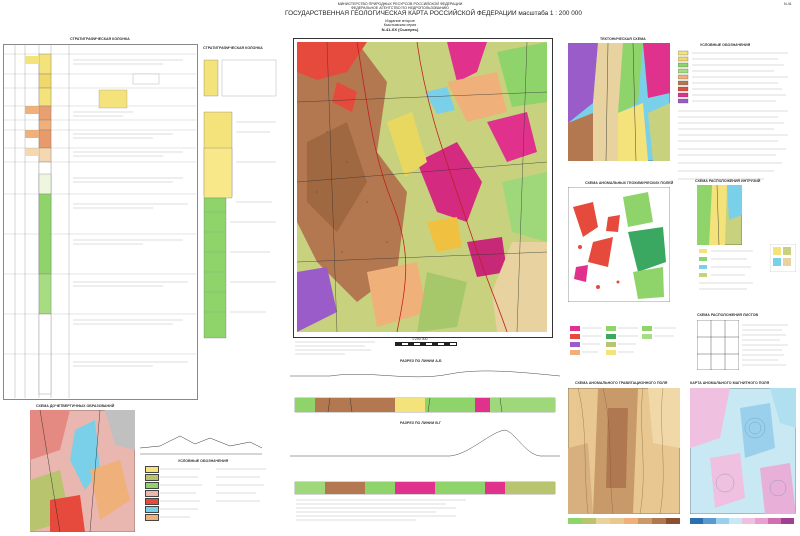 This screenshot has width=800, height=536. Describe the element at coordinates (425, 391) in the screenshot. I see `section-ab` at that location.